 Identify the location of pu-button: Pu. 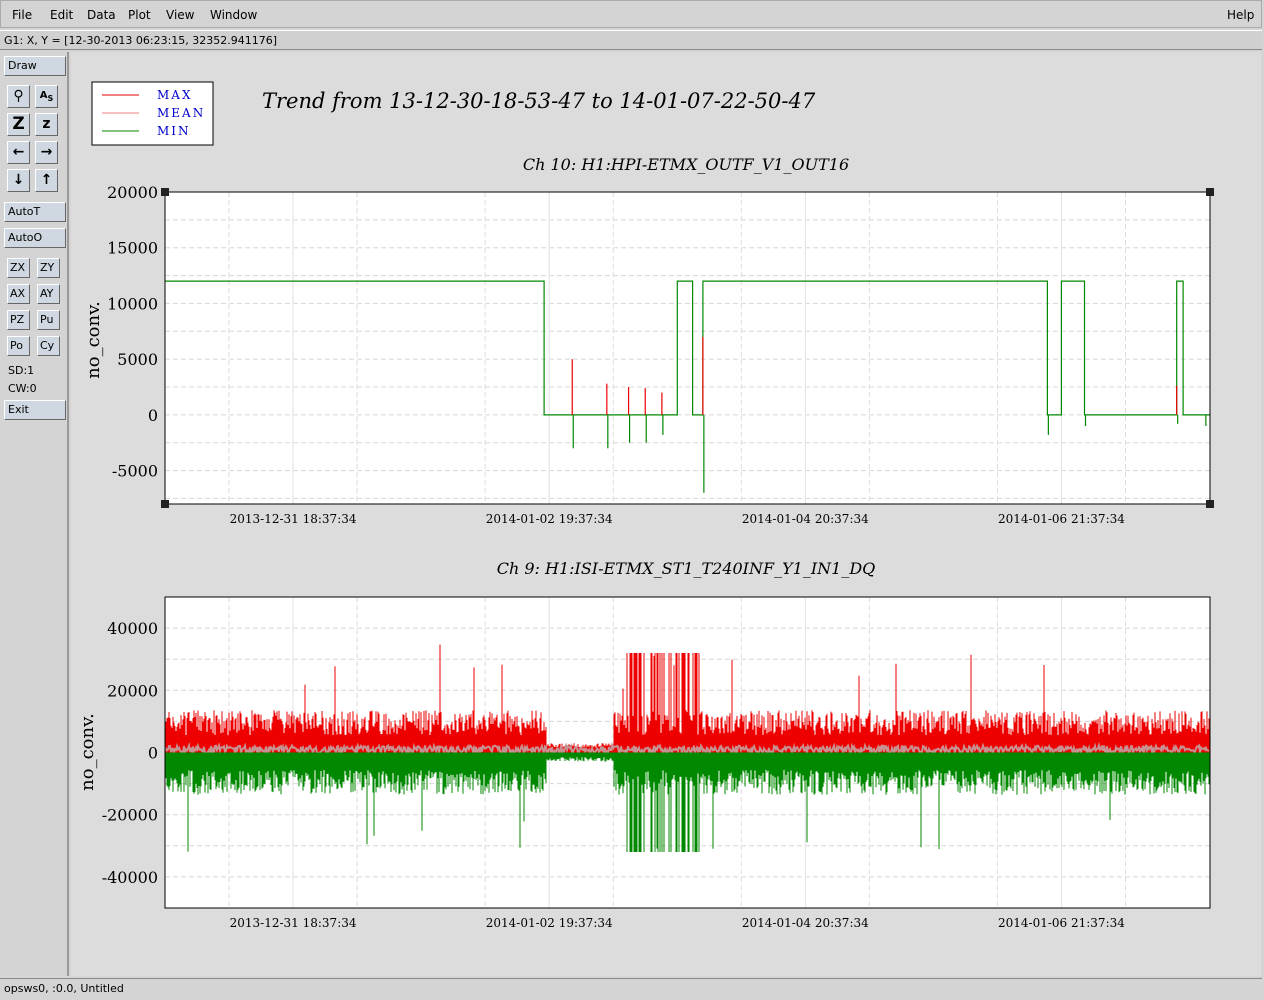
(48, 320).